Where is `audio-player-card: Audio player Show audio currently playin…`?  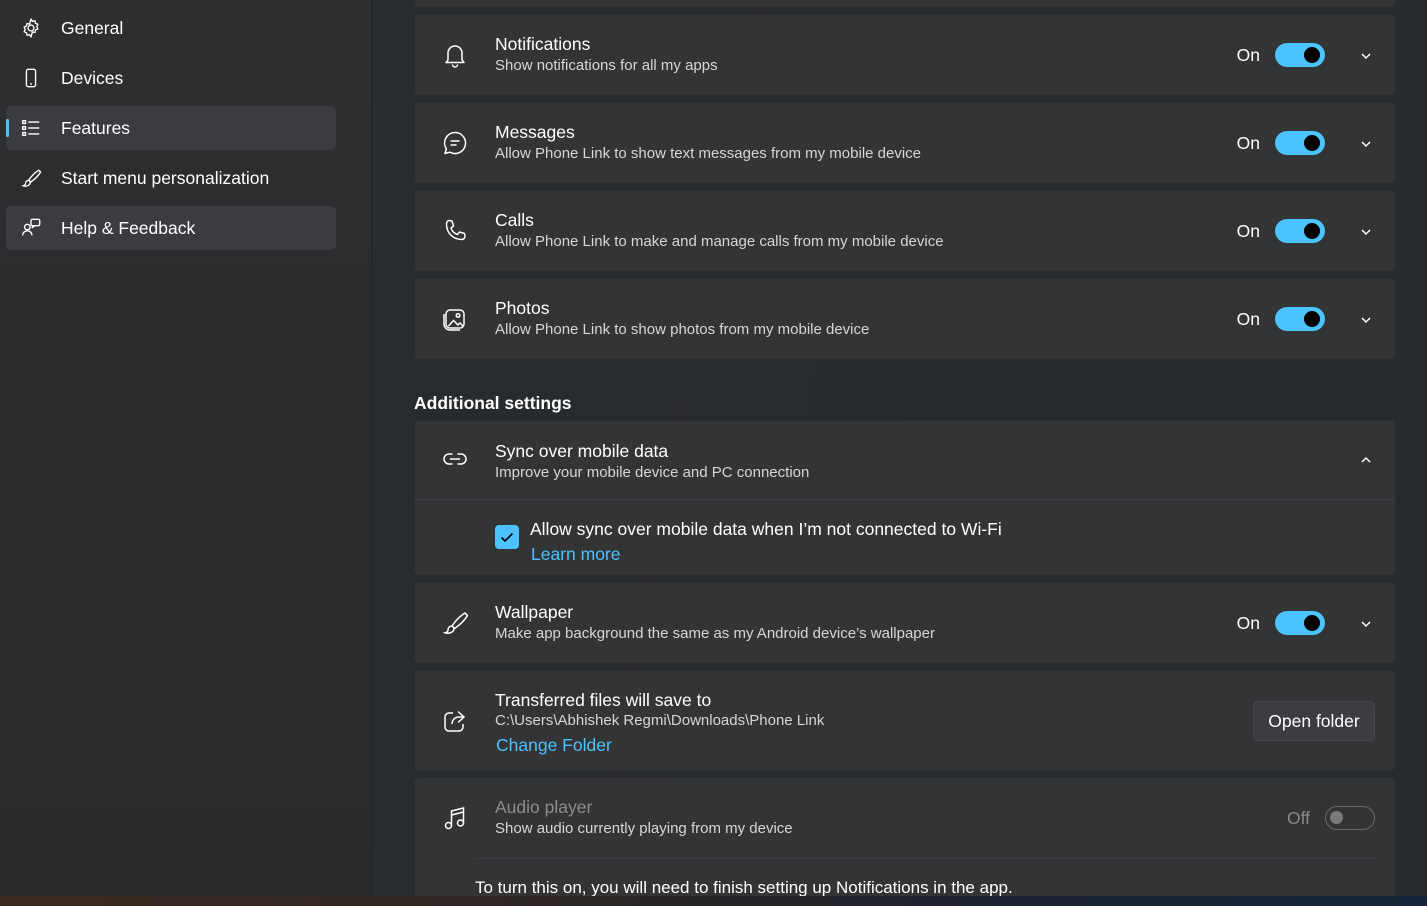 audio-player-card: Audio player Show audio currently playin… is located at coordinates (905, 841).